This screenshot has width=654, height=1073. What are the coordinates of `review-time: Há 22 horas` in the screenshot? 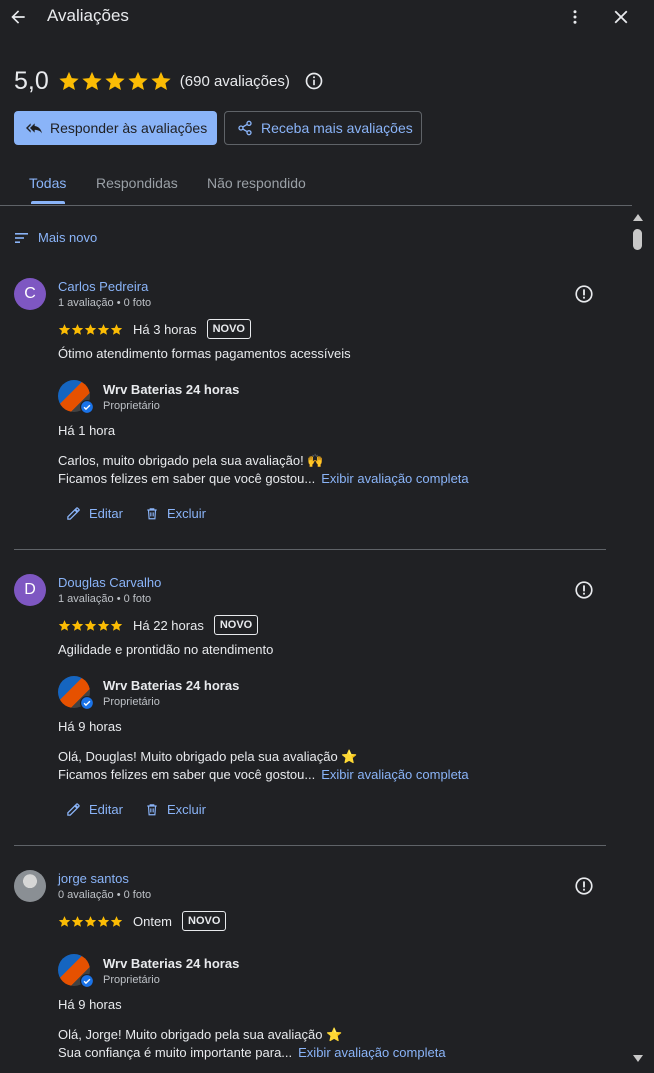 It's located at (168, 625).